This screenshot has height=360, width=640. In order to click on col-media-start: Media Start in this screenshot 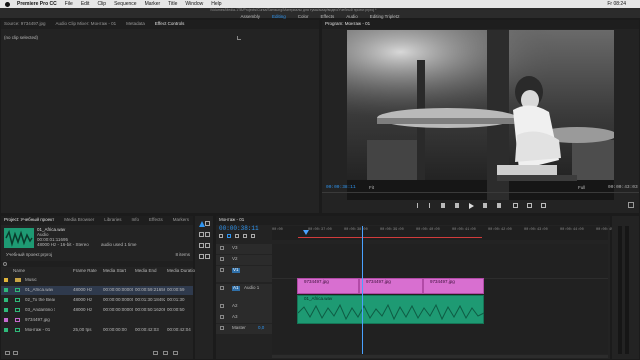, I will do `click(114, 271)`.